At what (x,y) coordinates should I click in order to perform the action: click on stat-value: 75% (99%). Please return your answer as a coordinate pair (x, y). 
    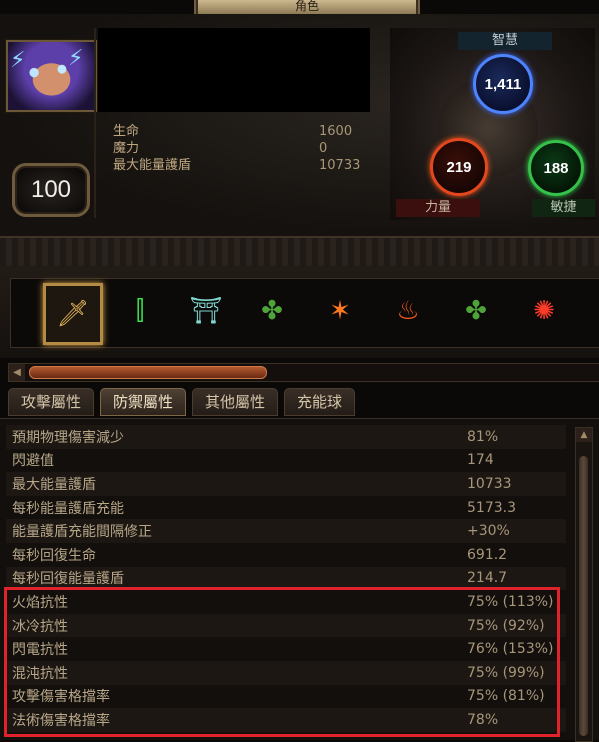
    Looking at the image, I should click on (506, 672).